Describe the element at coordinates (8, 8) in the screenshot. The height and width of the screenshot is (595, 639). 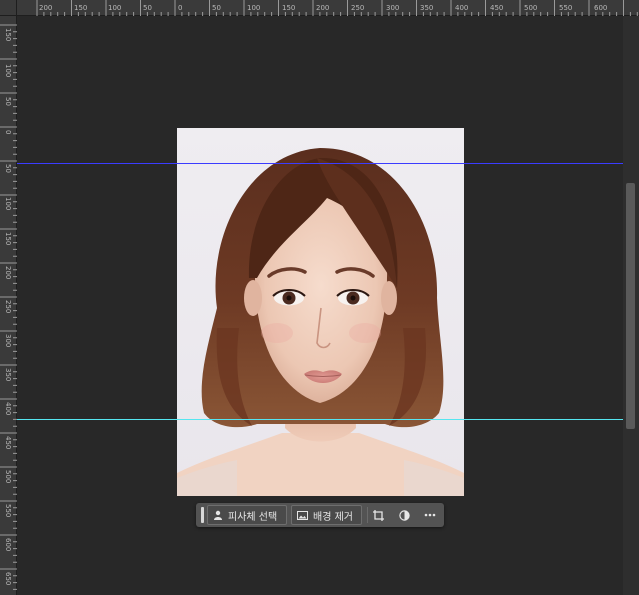
I see `ruler-corner` at that location.